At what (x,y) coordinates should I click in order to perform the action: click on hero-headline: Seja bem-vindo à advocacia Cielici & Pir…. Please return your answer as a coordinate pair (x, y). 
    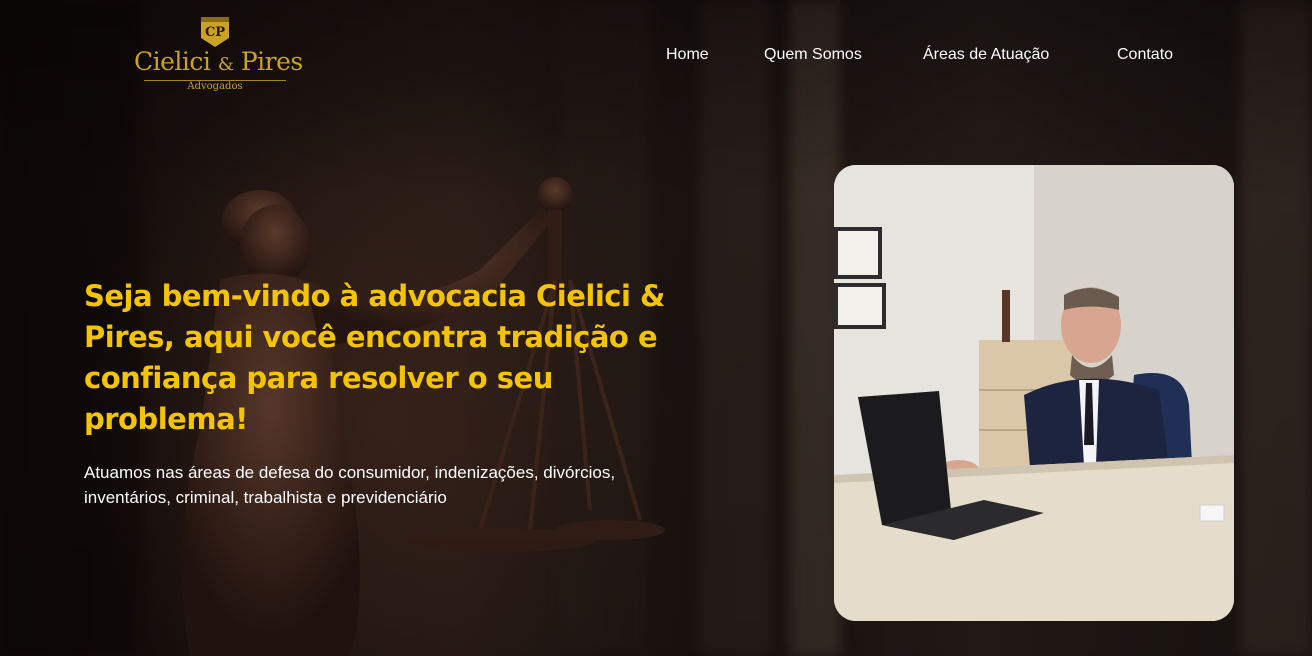
    Looking at the image, I should click on (374, 357).